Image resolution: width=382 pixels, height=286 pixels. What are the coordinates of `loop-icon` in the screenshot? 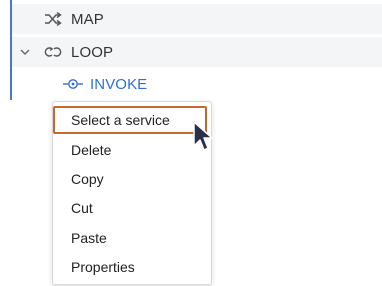 It's located at (53, 52).